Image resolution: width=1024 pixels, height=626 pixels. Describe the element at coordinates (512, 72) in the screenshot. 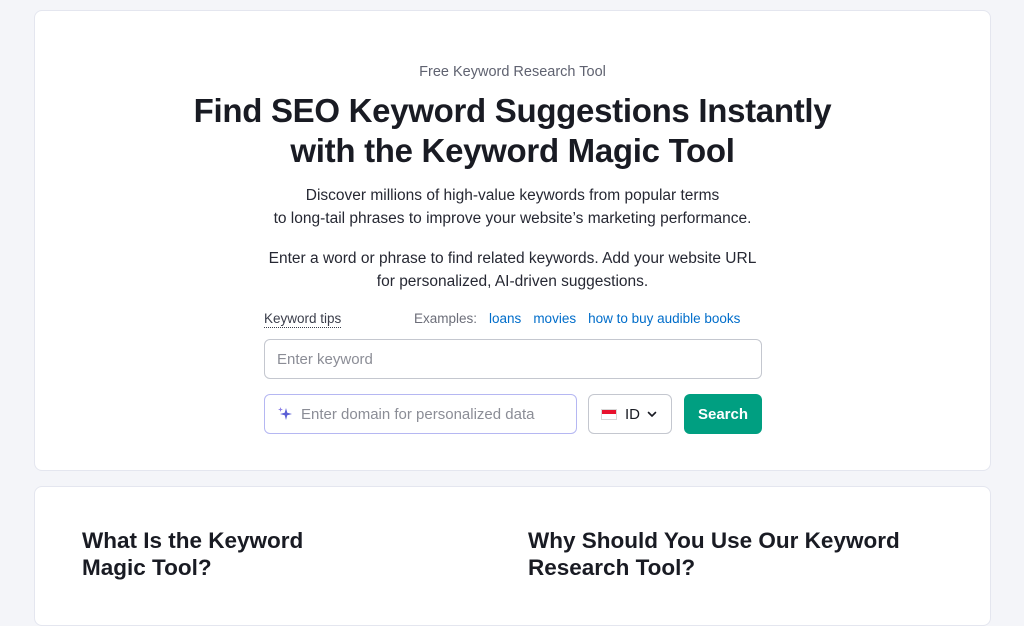

I see `eyebrow-label: Free Keyword Research Tool` at that location.